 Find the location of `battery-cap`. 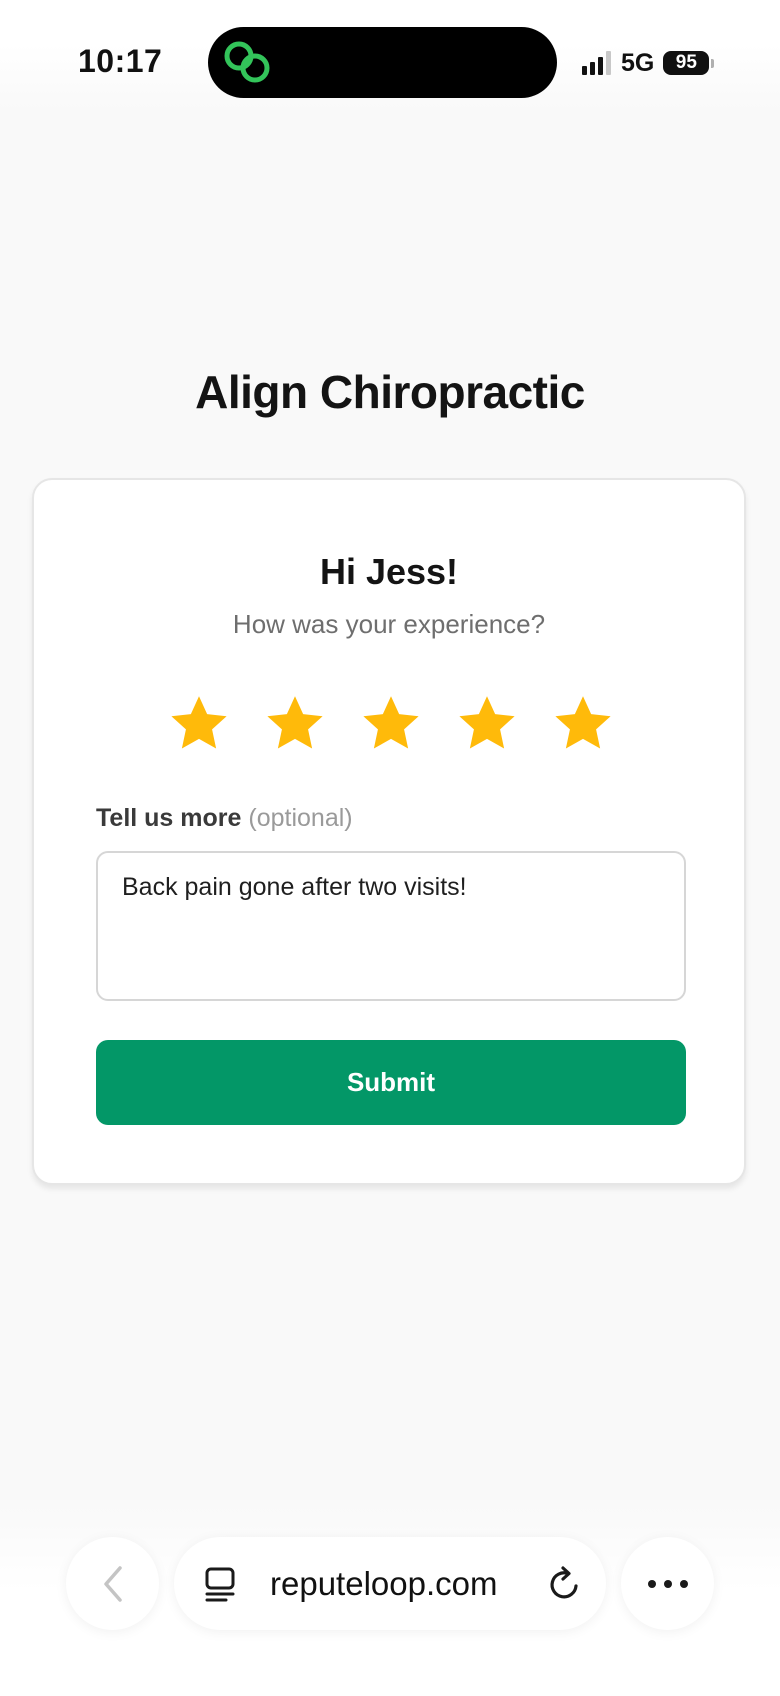

battery-cap is located at coordinates (713, 63).